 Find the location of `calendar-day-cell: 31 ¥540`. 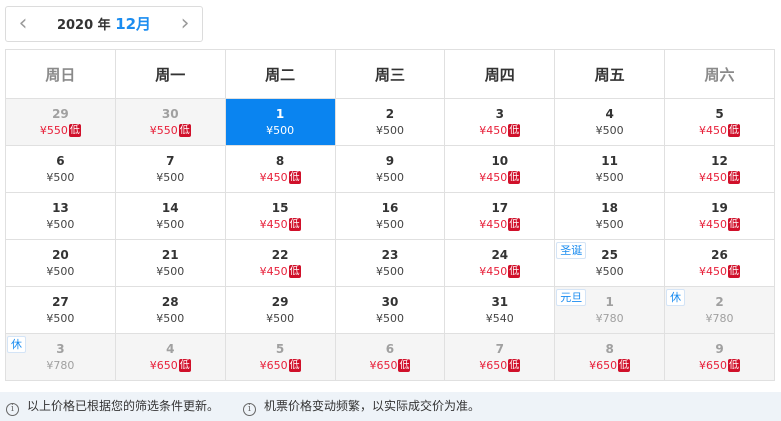

calendar-day-cell: 31 ¥540 is located at coordinates (500, 310).